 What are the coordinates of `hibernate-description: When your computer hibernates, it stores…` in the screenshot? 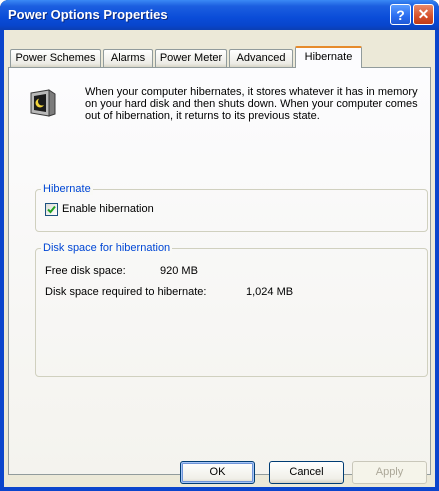 It's located at (251, 104).